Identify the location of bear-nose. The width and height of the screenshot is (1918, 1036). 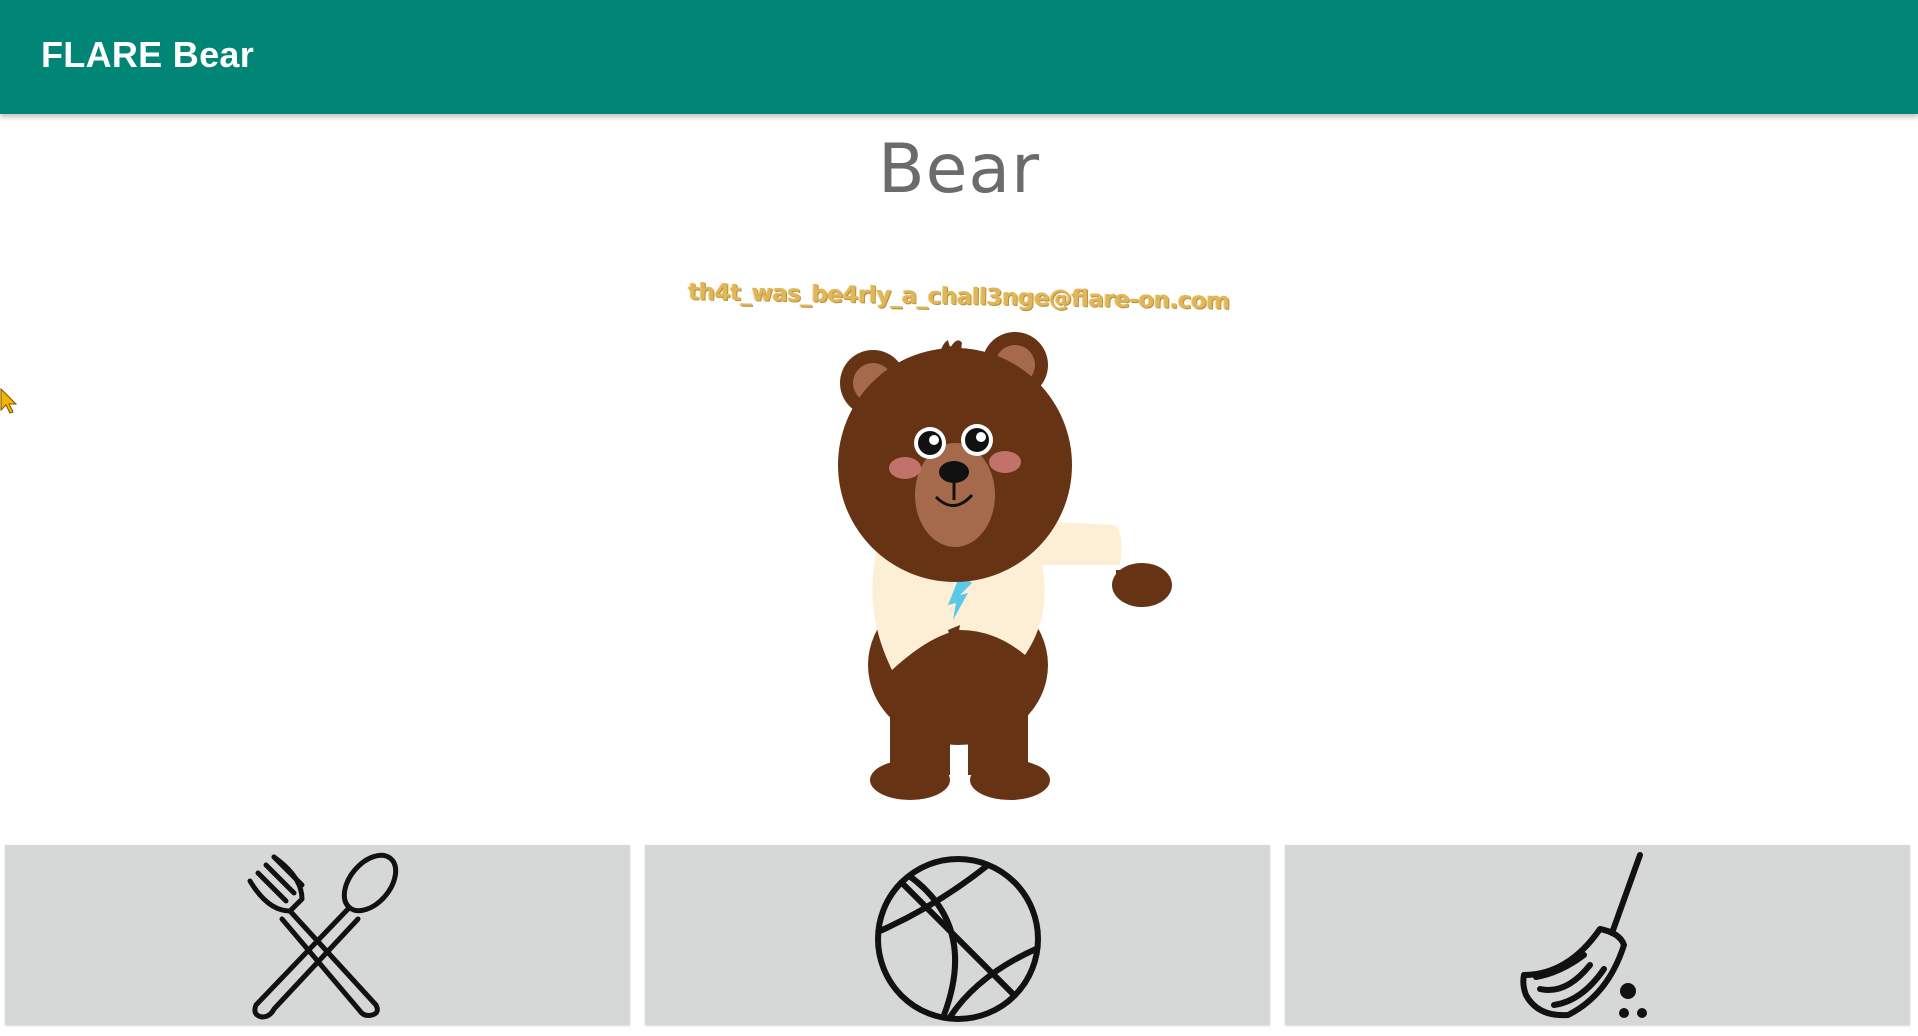
(954, 472).